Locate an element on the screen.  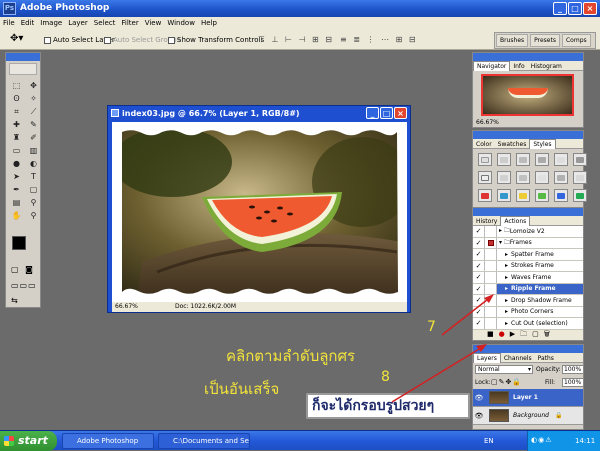
tab-swatches: Swatches is located at coordinates (512, 144).